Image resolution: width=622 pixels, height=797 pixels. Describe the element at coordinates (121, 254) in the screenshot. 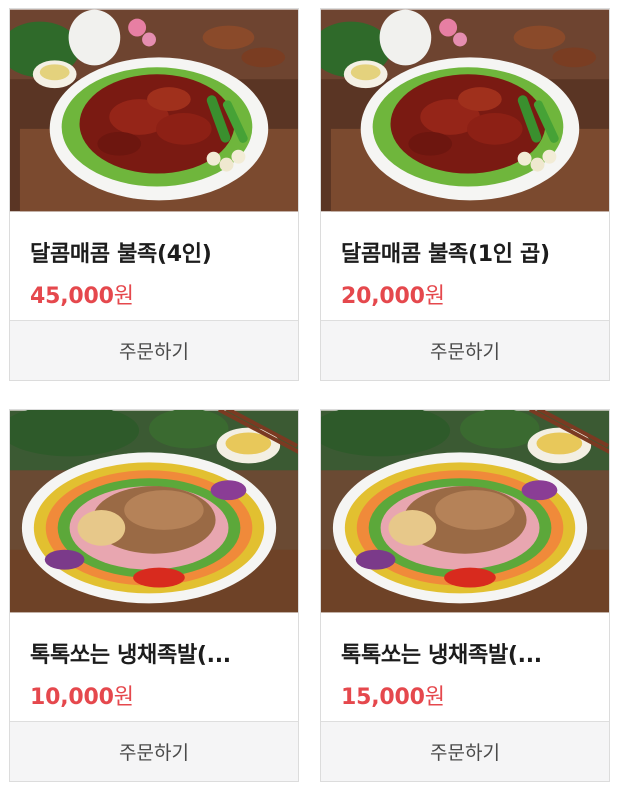

I see `product-name: 달콤매콤 불족(4인)` at that location.